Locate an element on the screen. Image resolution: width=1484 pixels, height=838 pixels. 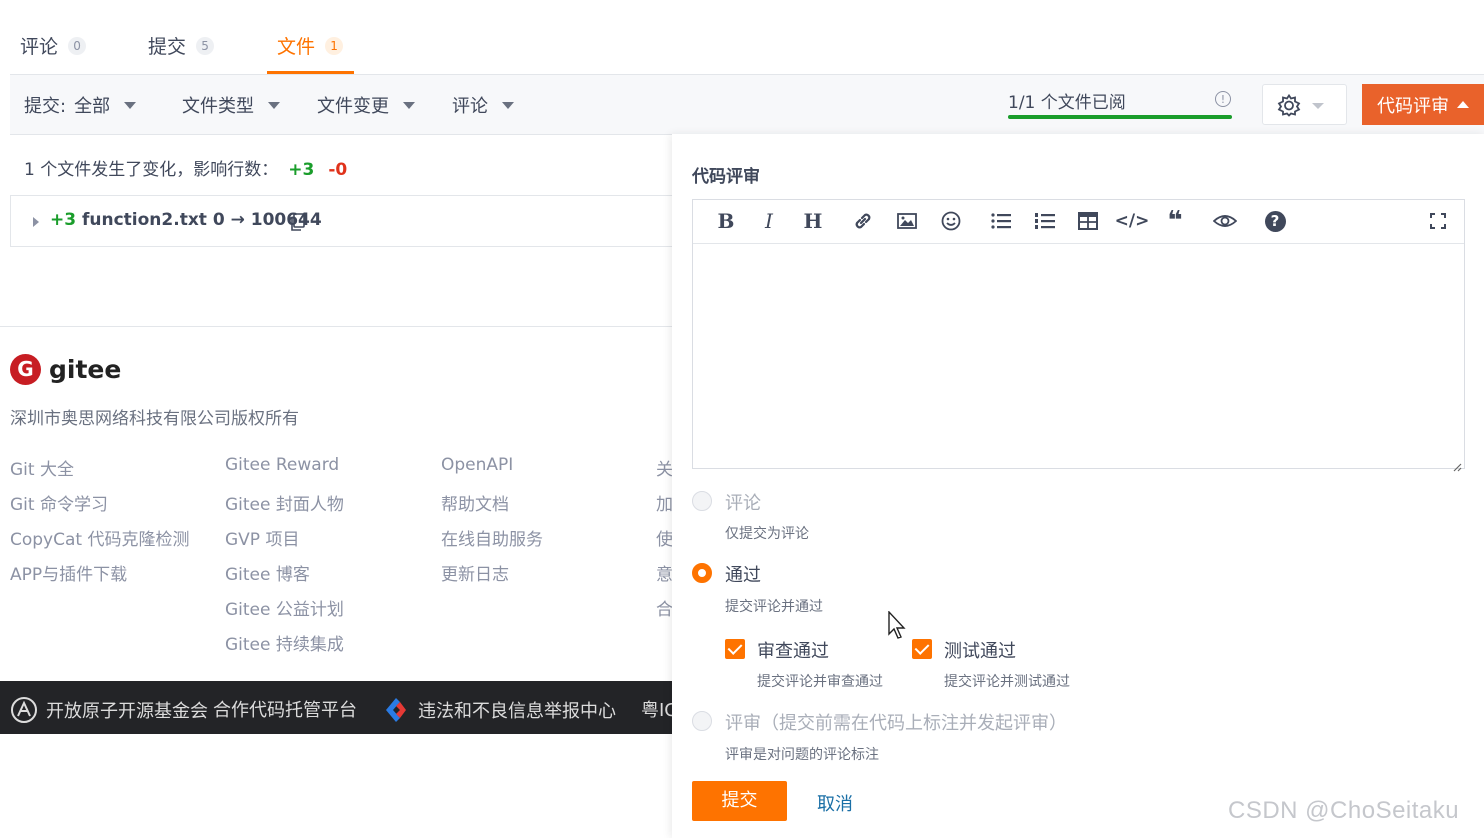
footer-link: APP与插件下载 is located at coordinates (68, 572).